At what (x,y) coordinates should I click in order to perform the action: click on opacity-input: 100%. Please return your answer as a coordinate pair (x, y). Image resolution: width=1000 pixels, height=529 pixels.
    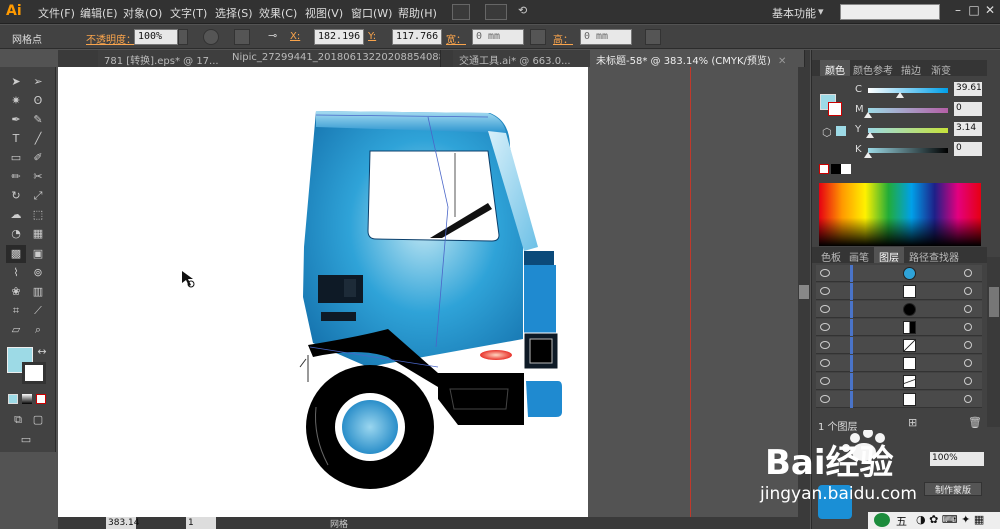
    Looking at the image, I should click on (156, 37).